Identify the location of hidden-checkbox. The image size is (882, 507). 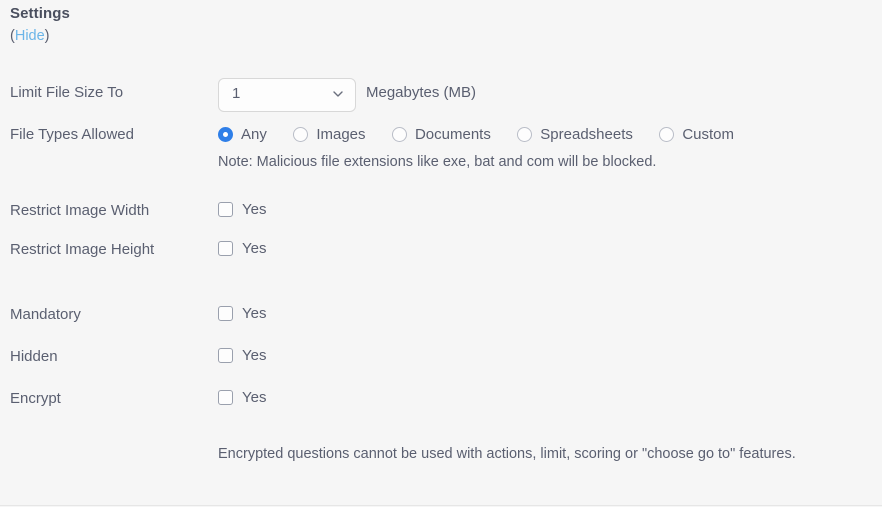
(225, 355).